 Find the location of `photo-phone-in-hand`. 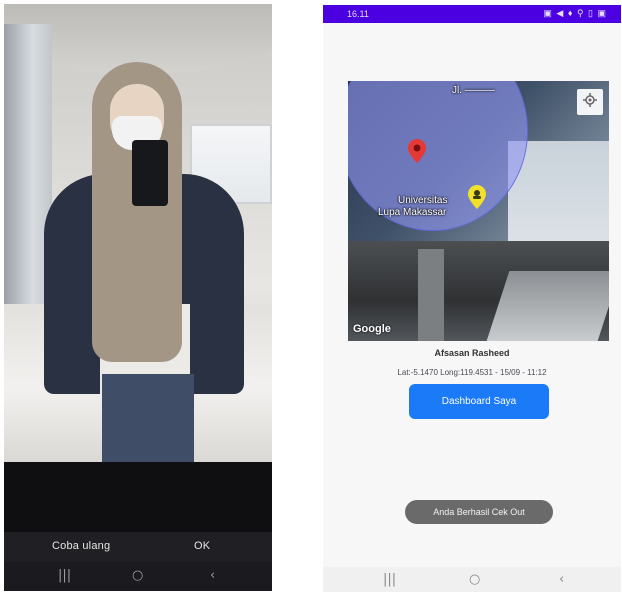

photo-phone-in-hand is located at coordinates (150, 173).